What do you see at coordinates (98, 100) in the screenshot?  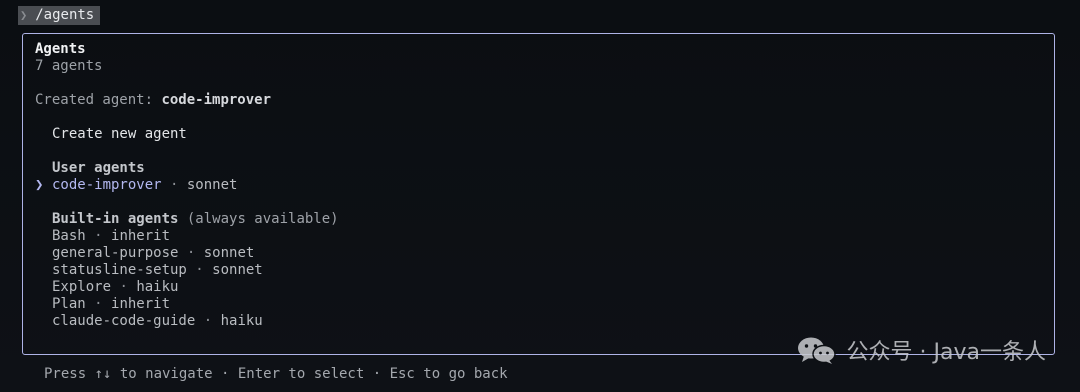 I see `created-agent-prefix: Created agent:` at bounding box center [98, 100].